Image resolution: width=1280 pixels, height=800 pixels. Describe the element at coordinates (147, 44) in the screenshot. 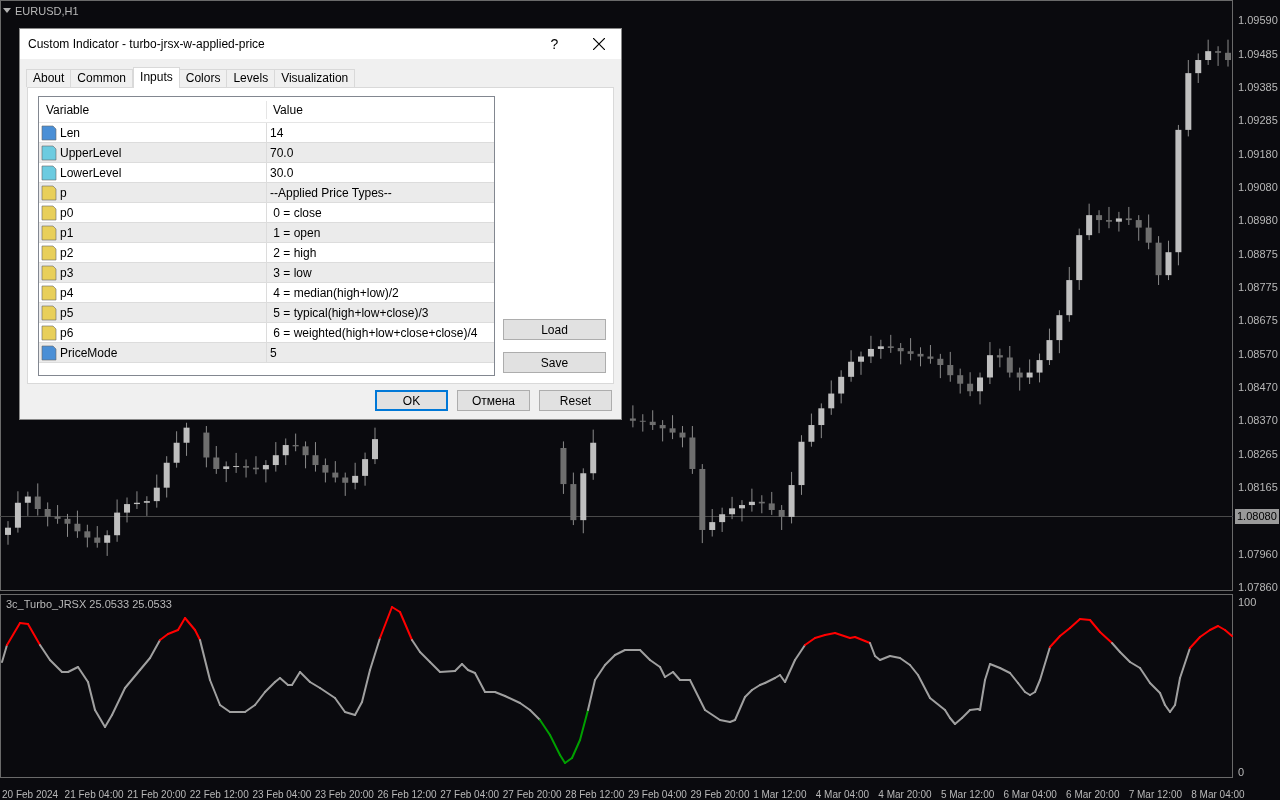

I see `dialog-title: Custom Indicator - turbo-jrsx-w-applied-price` at that location.